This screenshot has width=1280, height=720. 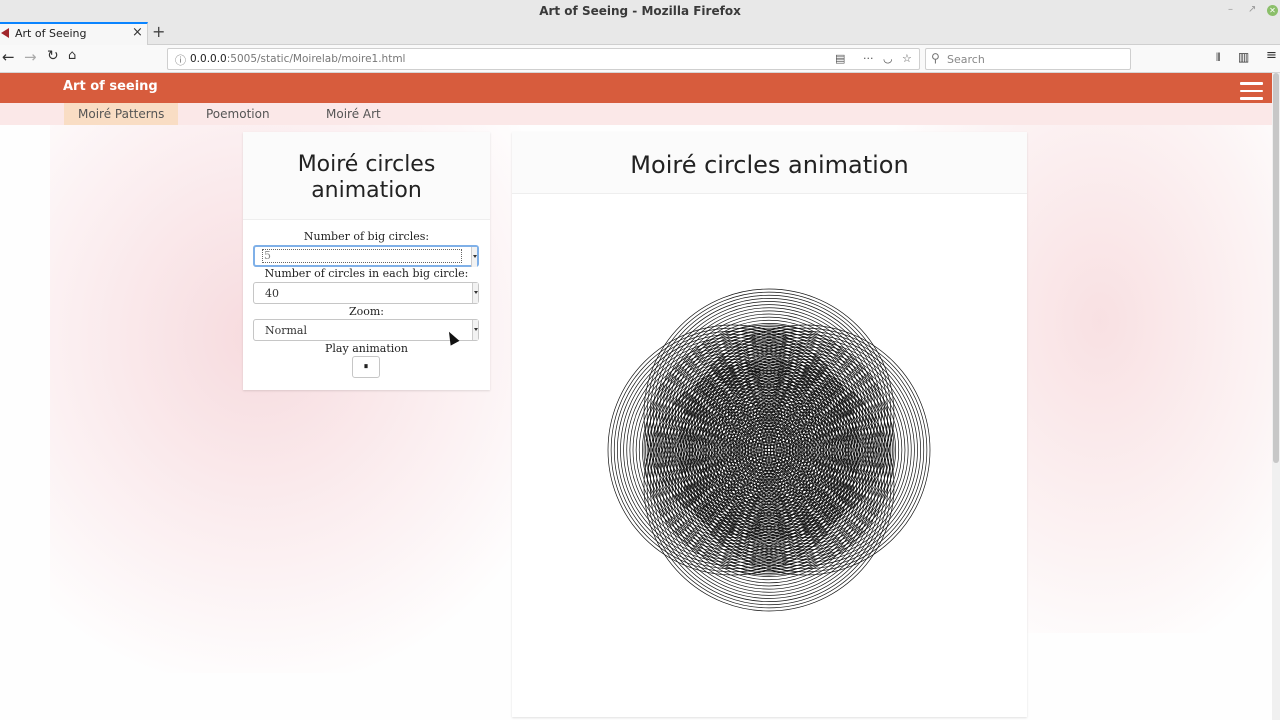 What do you see at coordinates (366, 293) in the screenshot?
I see `circles-each-select: 40` at bounding box center [366, 293].